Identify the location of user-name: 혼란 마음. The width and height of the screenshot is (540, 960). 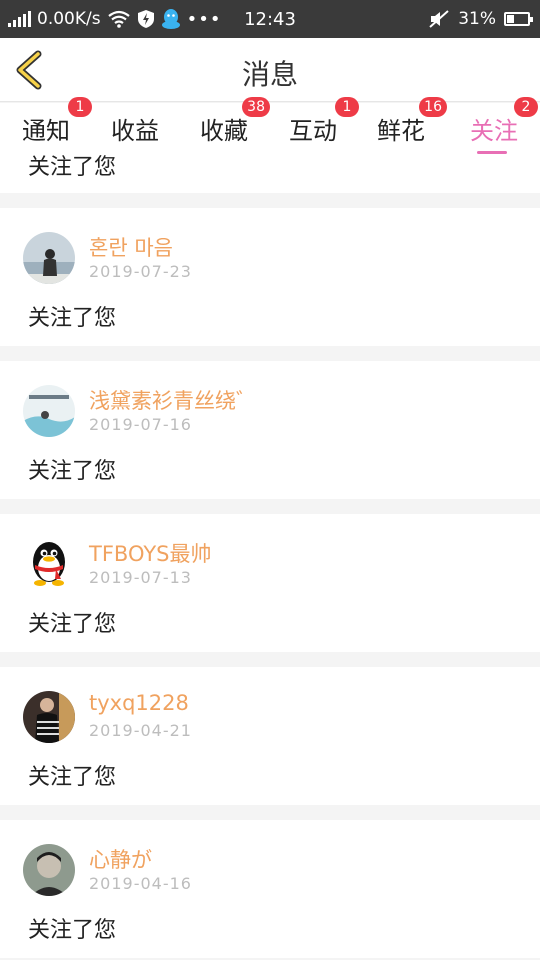
(131, 247).